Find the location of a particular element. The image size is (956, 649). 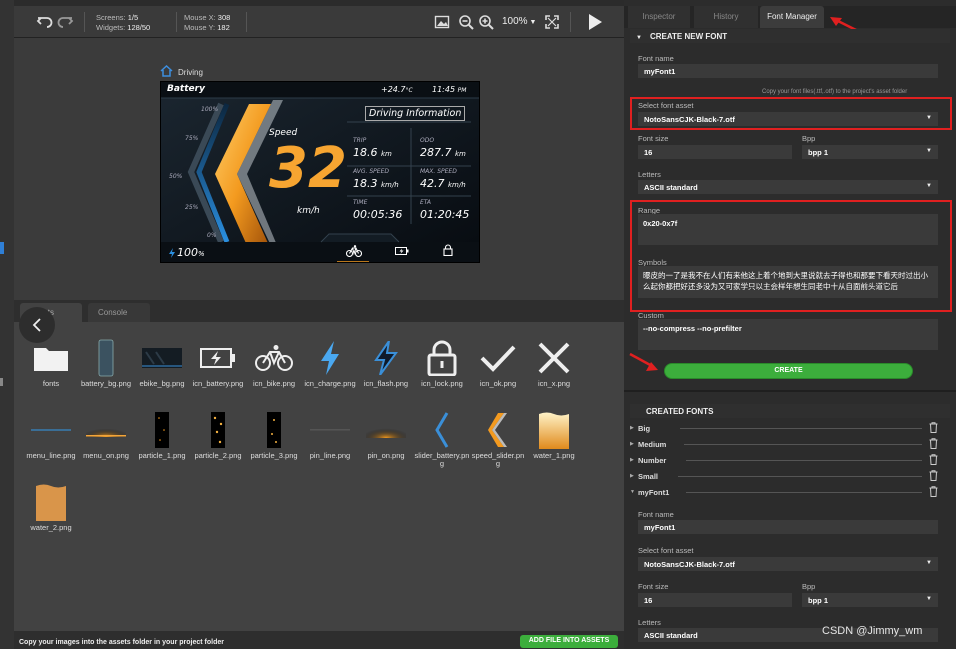

tab-inspector: Inspector is located at coordinates (659, 17).